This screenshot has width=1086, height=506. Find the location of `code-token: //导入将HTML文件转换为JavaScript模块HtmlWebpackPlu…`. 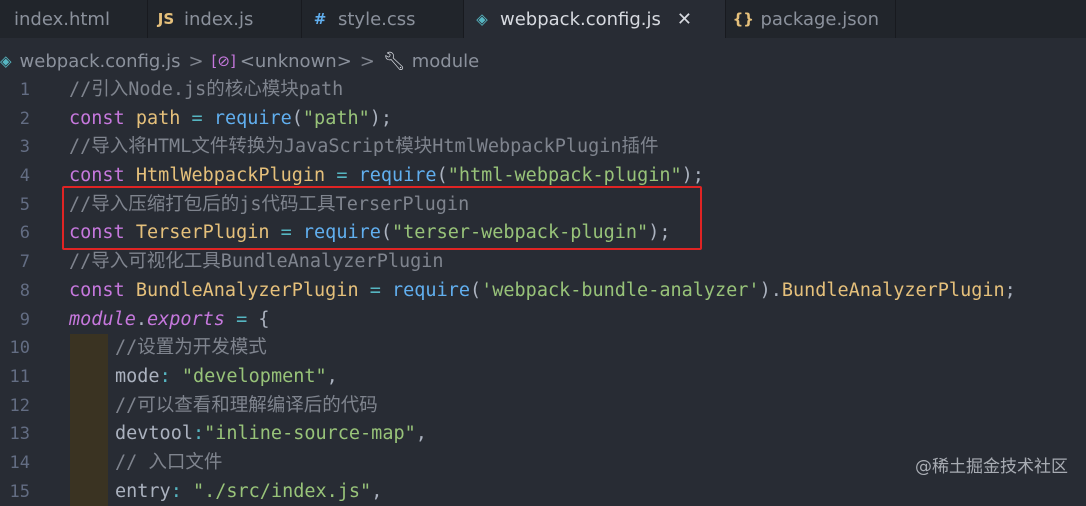

code-token: //导入将HTML文件转换为JavaScript模块HtmlWebpackPlu… is located at coordinates (364, 147).